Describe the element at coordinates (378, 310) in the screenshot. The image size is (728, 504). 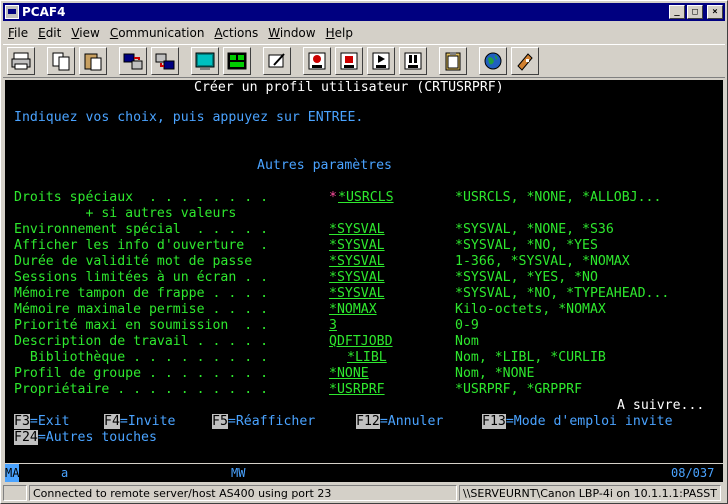
I see `max-storage-input: *NOMAX` at that location.